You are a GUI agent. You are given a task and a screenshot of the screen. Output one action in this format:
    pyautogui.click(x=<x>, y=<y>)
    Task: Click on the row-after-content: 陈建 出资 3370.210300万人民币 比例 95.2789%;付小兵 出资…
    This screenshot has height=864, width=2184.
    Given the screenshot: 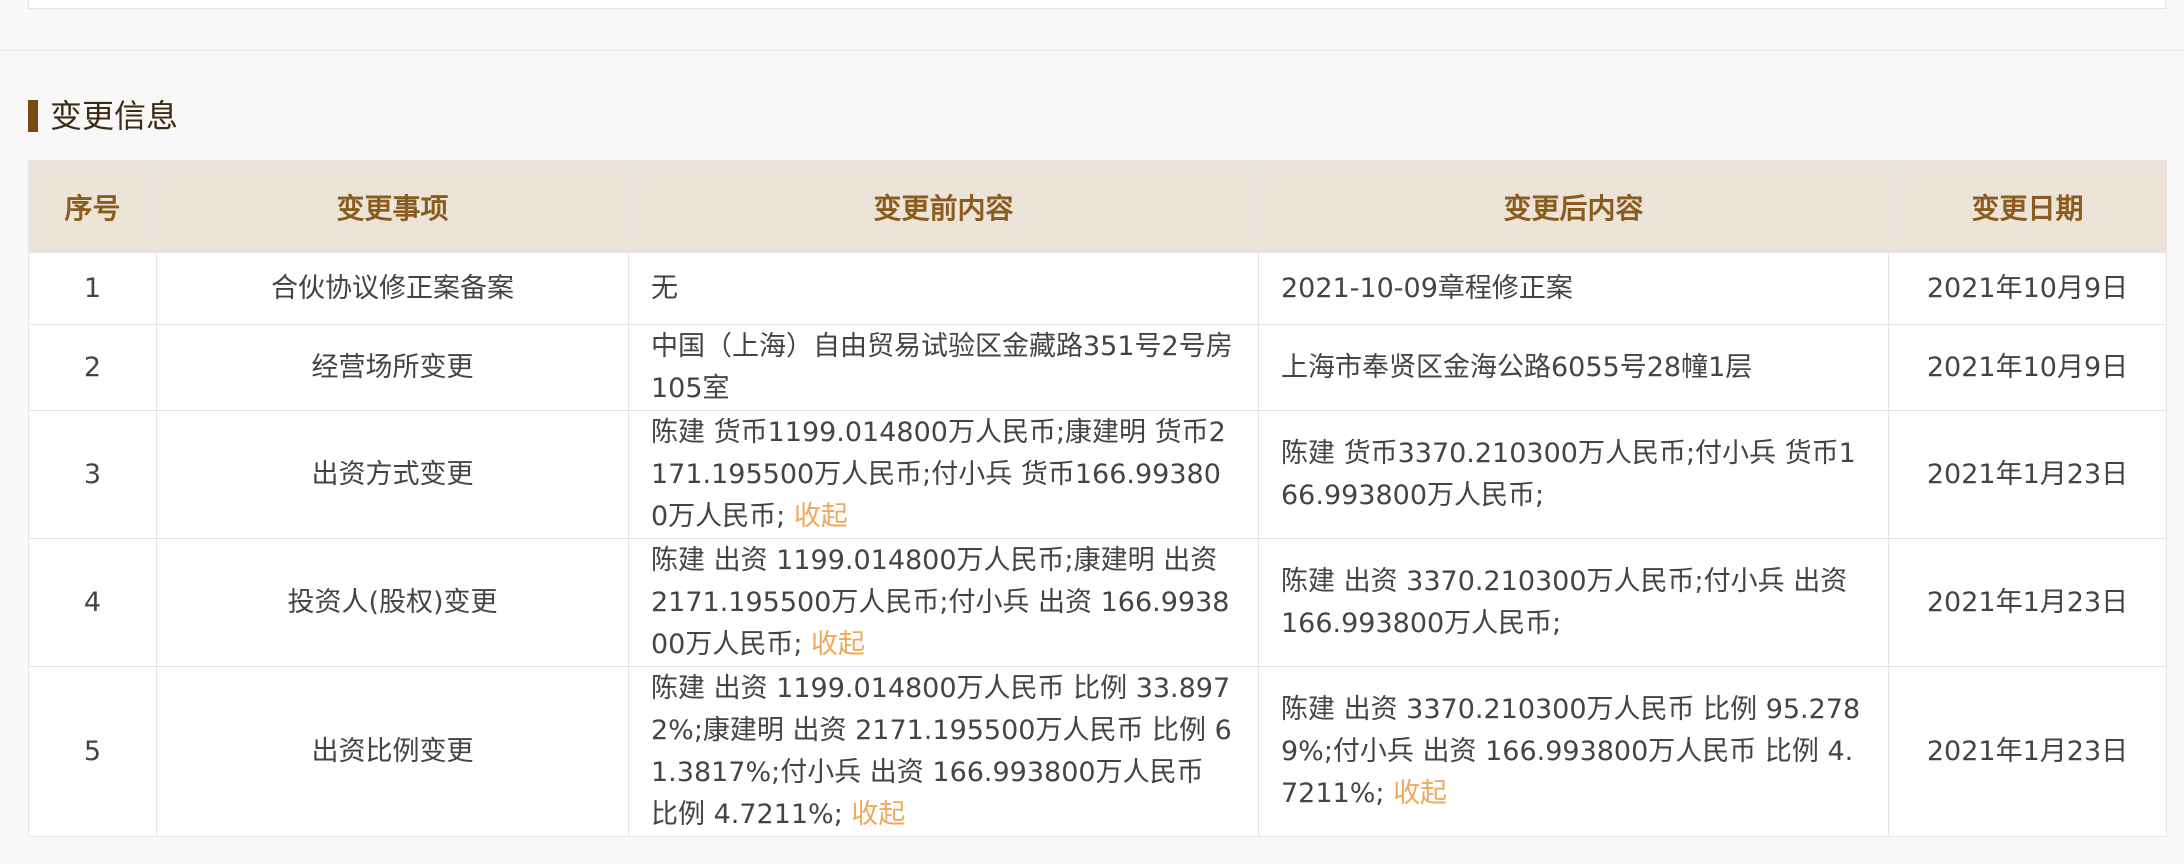 What is the action you would take?
    pyautogui.click(x=1573, y=751)
    